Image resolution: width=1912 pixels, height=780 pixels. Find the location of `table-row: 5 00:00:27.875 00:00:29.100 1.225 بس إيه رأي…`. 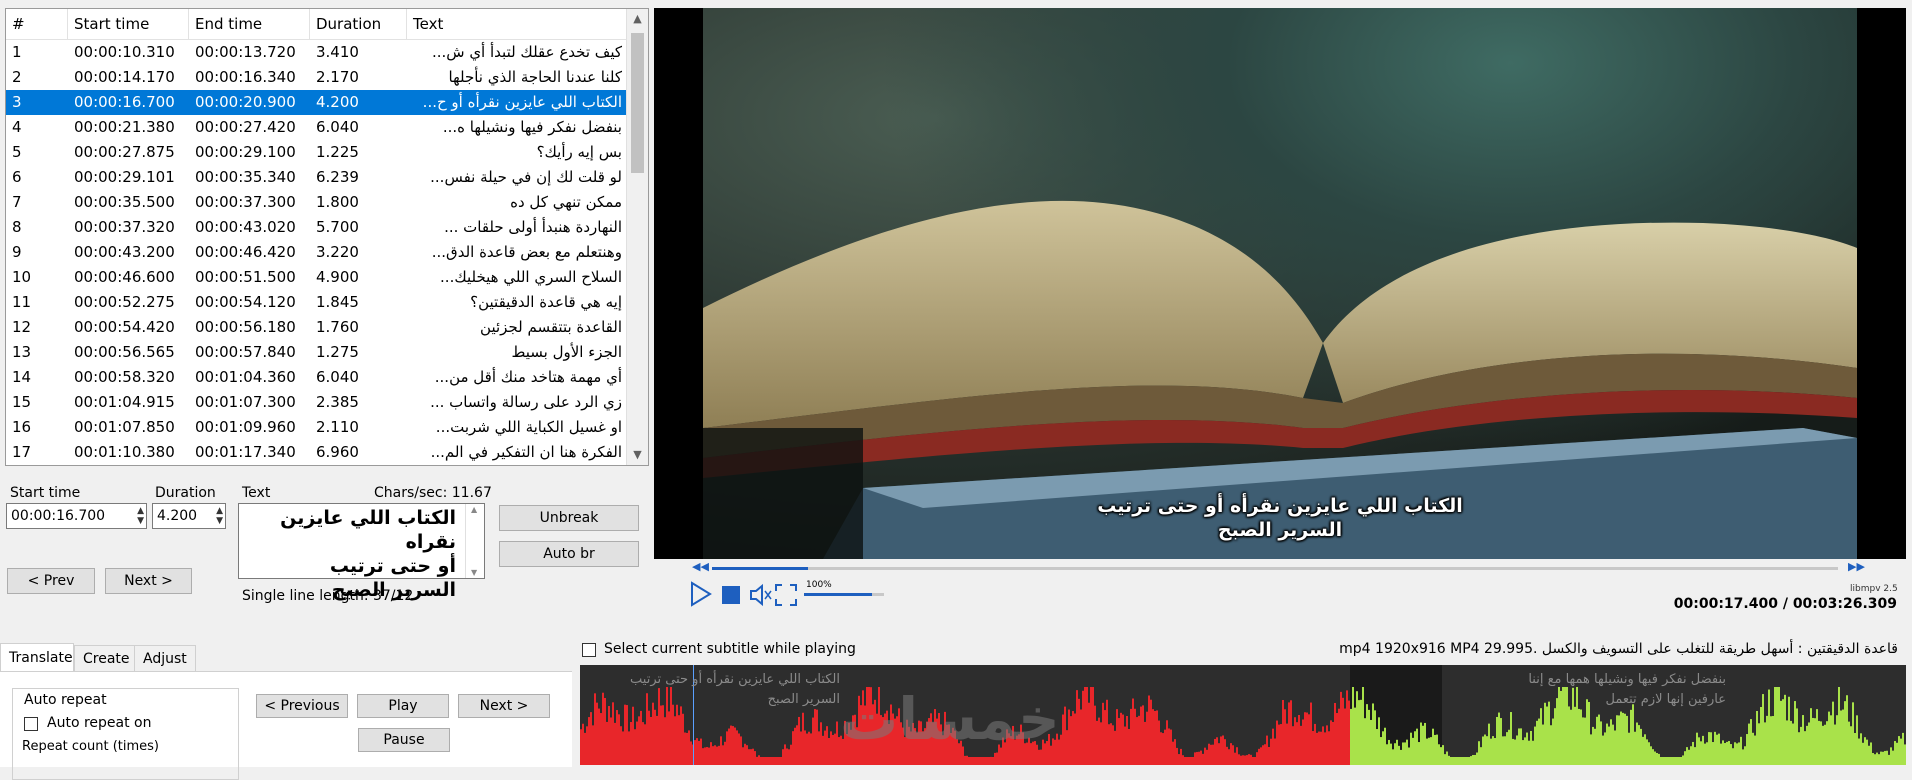

table-row: 5 00:00:27.875 00:00:29.100 1.225 بس إيه رأي… is located at coordinates (316, 152).